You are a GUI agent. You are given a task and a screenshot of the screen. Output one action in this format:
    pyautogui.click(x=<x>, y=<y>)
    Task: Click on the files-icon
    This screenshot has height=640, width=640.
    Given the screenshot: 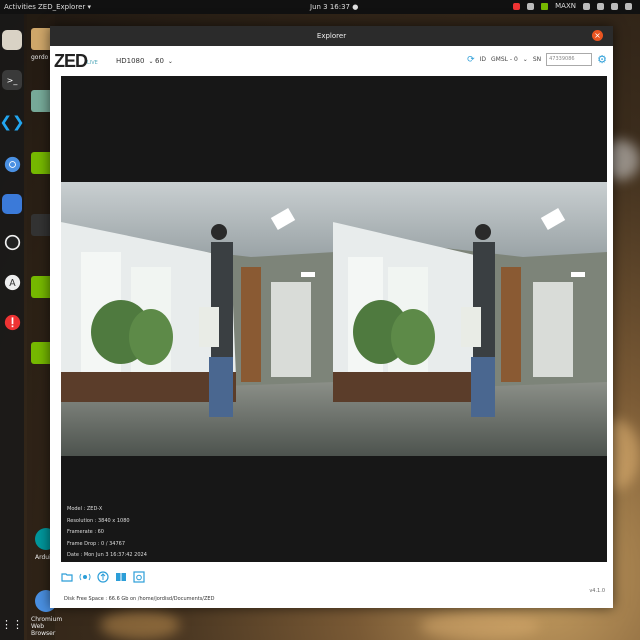 What is the action you would take?
    pyautogui.click(x=12, y=40)
    